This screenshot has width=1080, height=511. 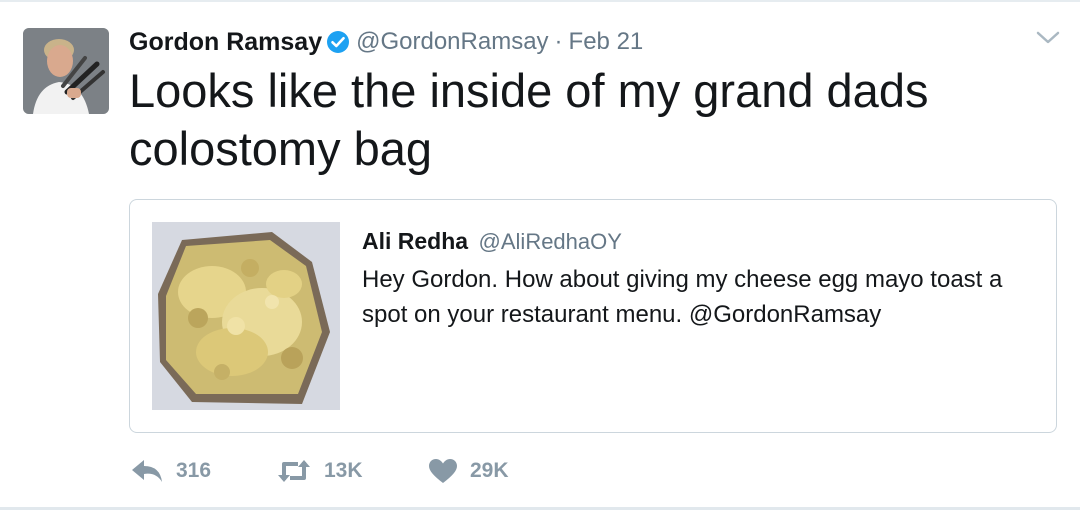 I want to click on chevron-down-icon, so click(x=1048, y=38).